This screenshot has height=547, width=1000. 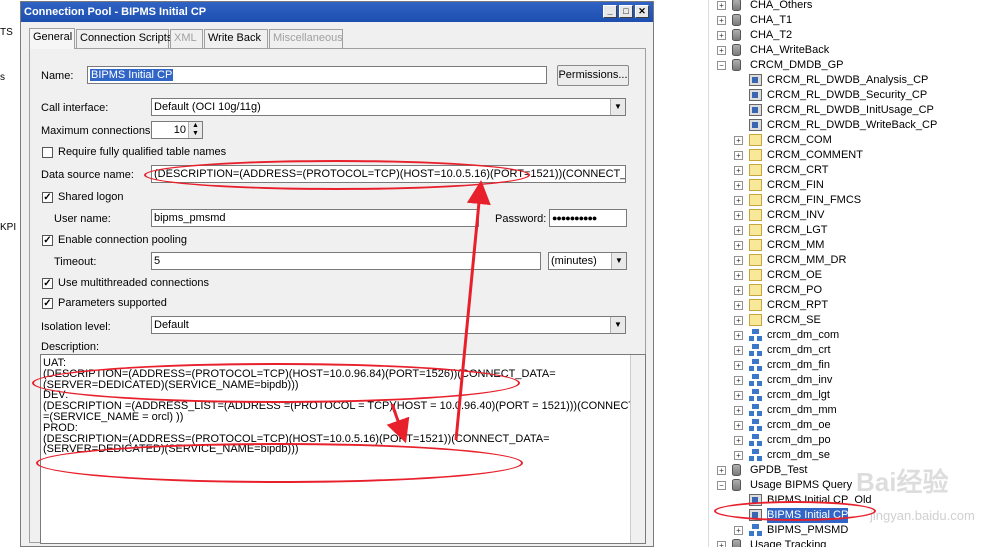 I want to click on annotation-arrows, so click(x=438, y=312).